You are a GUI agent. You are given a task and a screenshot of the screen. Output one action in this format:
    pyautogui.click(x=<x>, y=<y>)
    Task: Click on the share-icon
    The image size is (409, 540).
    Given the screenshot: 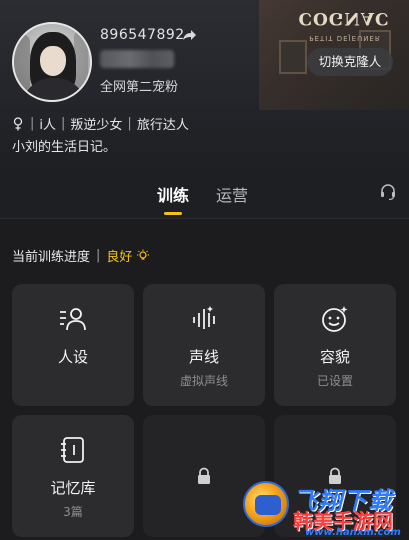 What is the action you would take?
    pyautogui.click(x=189, y=35)
    